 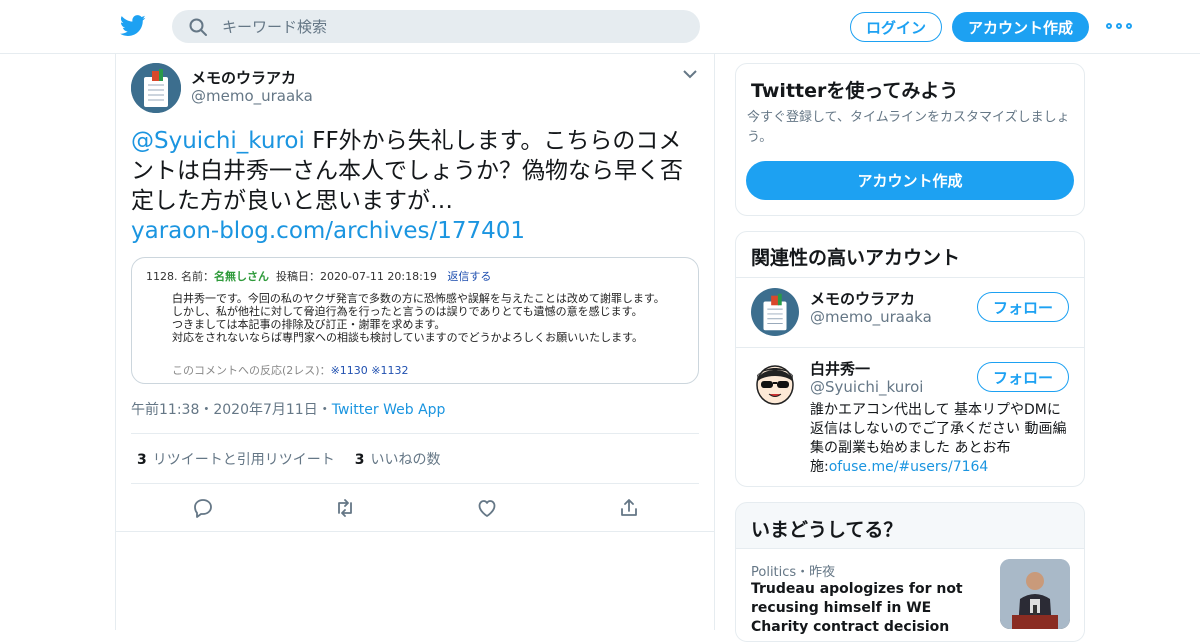 I want to click on account-handle: @memo_uraaka, so click(x=871, y=317).